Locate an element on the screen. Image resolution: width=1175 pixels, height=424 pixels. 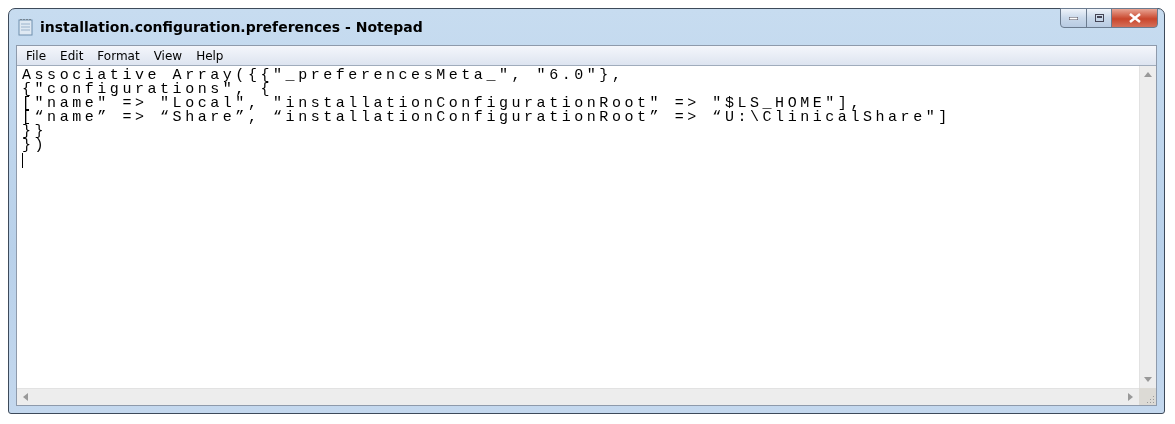
text-line: {"configurations", { is located at coordinates (148, 90).